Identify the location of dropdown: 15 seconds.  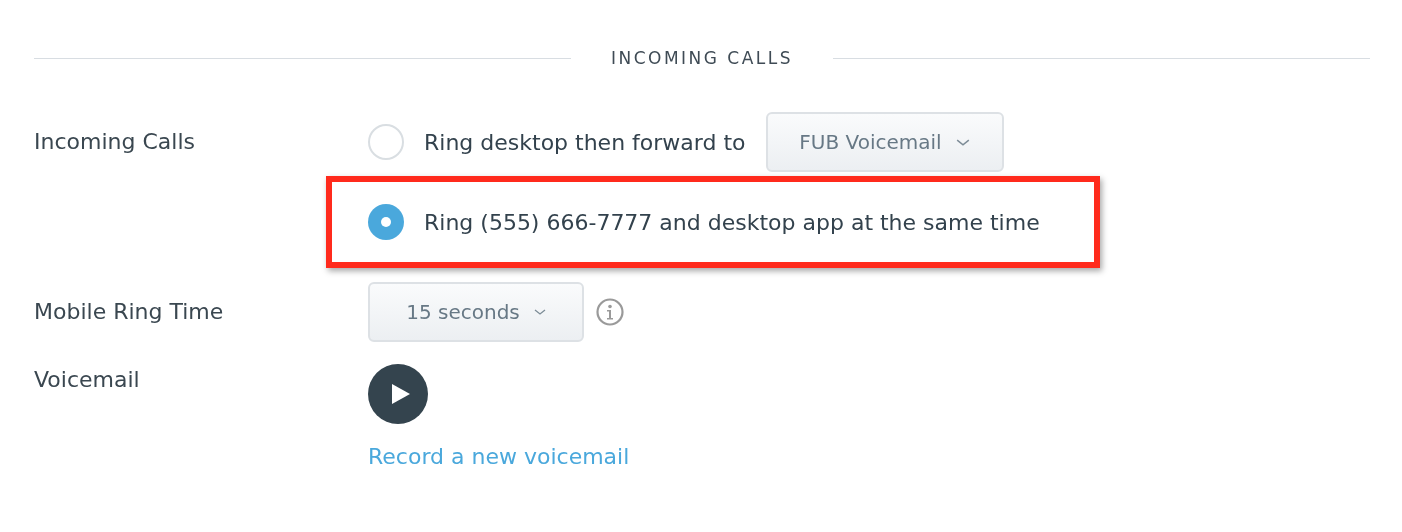
(476, 312).